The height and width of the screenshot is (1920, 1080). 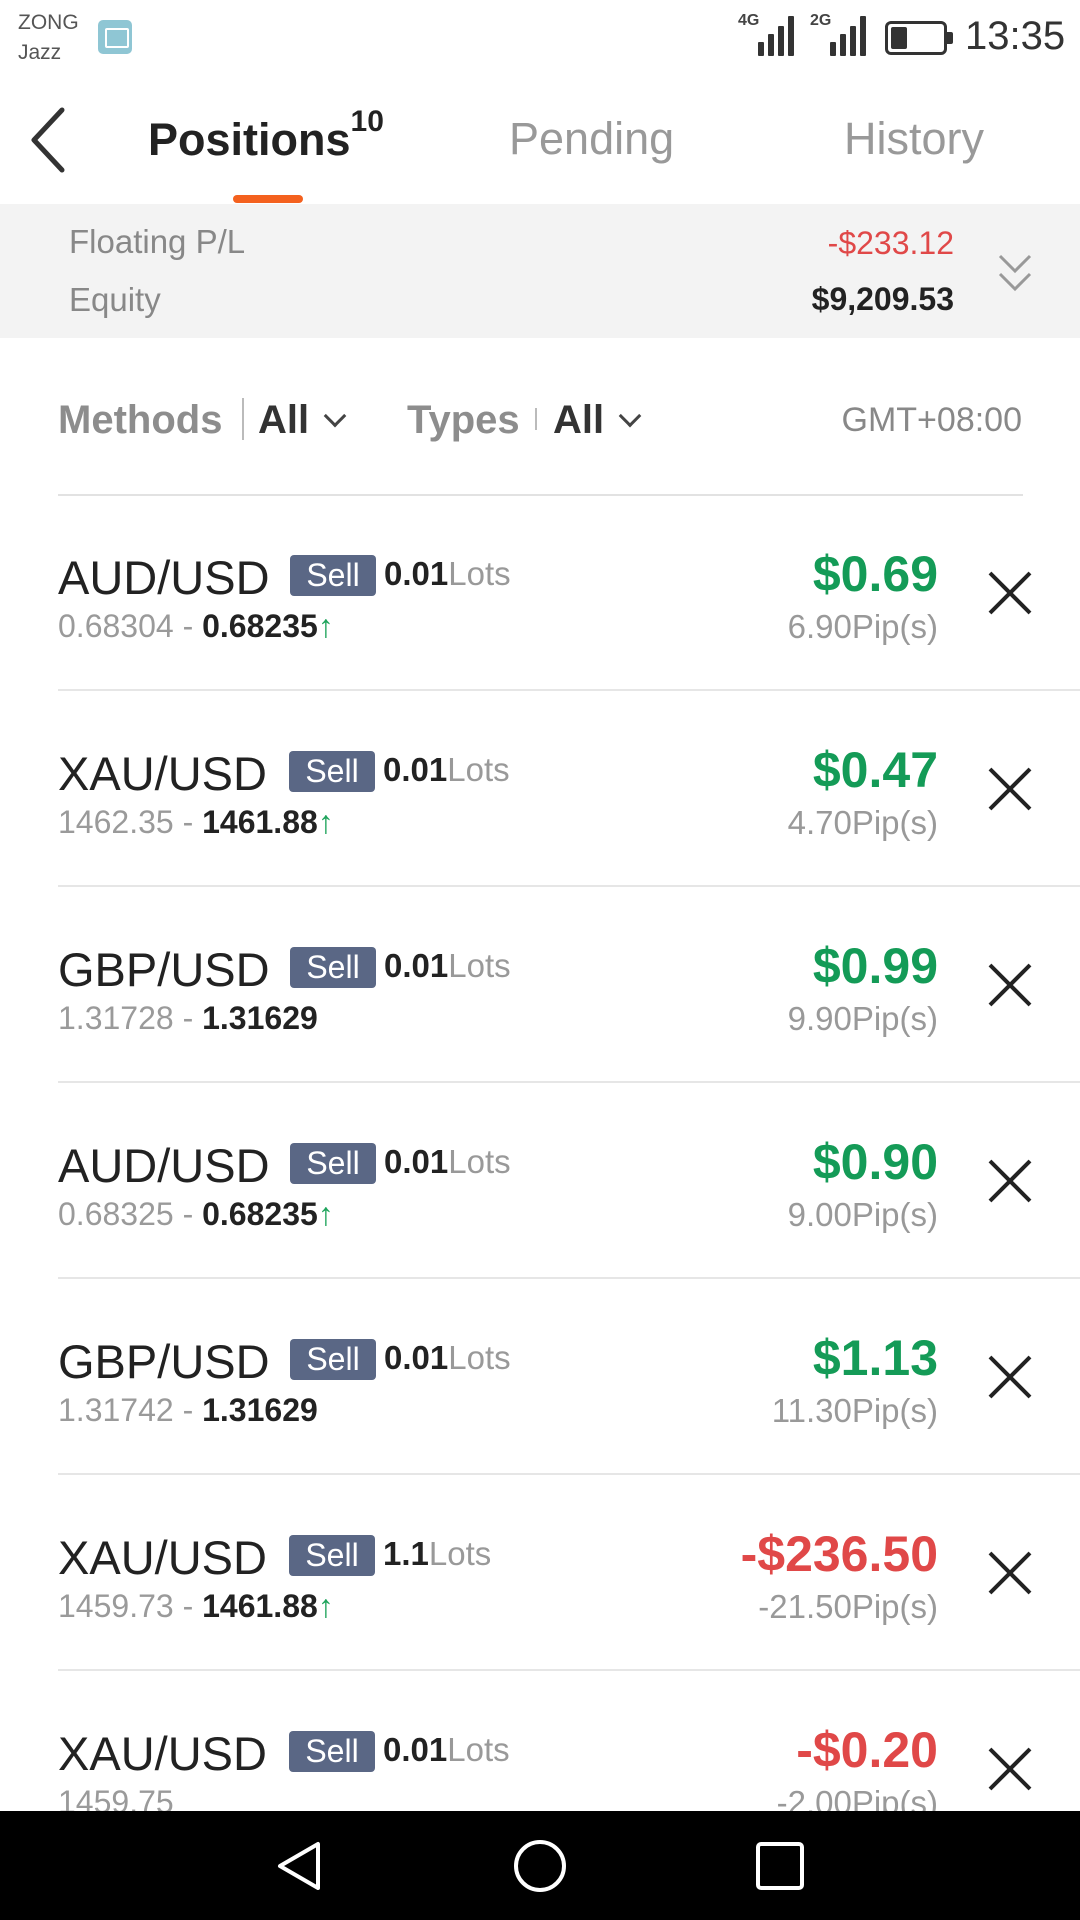 I want to click on open-price: 0.68304, so click(x=116, y=626).